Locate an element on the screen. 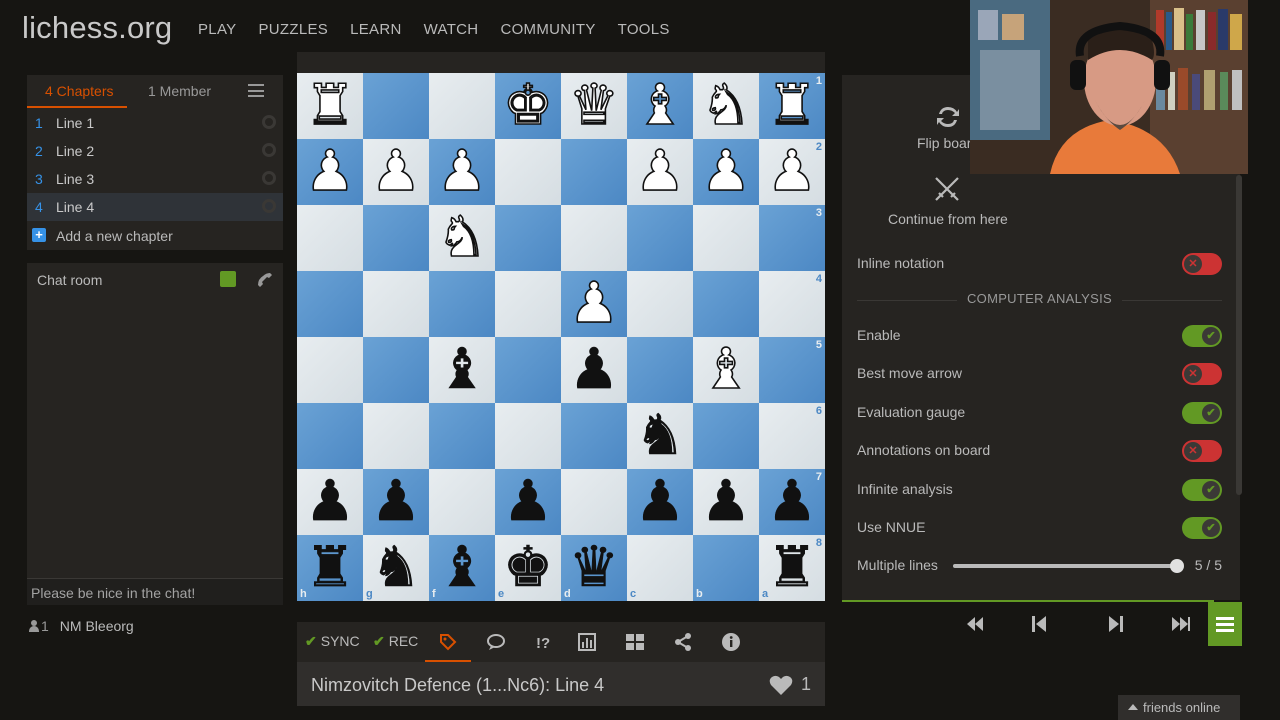 Image resolution: width=1280 pixels, height=720 pixels. board-square: 5 is located at coordinates (792, 370).